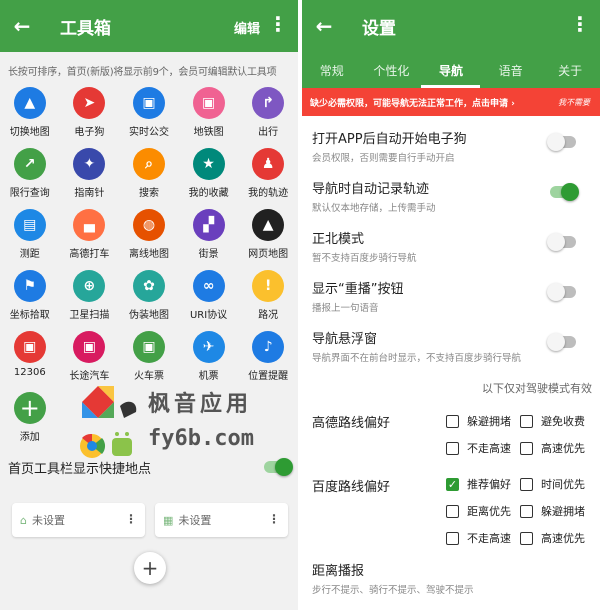 The image size is (600, 610). What do you see at coordinates (268, 164) in the screenshot?
I see `walking-icon: ♟` at bounding box center [268, 164].